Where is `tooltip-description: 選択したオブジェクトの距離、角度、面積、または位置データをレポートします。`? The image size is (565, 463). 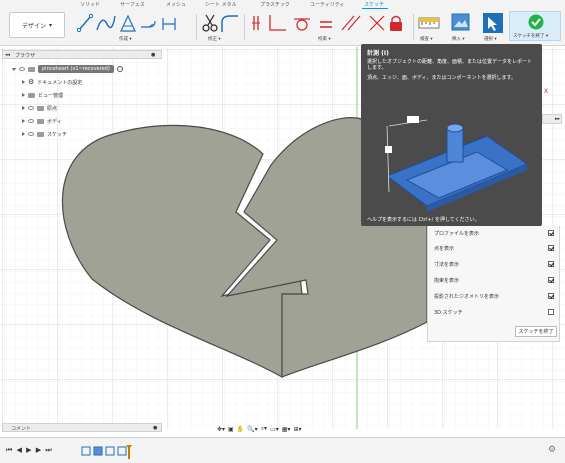 tooltip-description: 選択したオブジェクトの距離、角度、面積、または位置データをレポートします。 is located at coordinates (450, 65).